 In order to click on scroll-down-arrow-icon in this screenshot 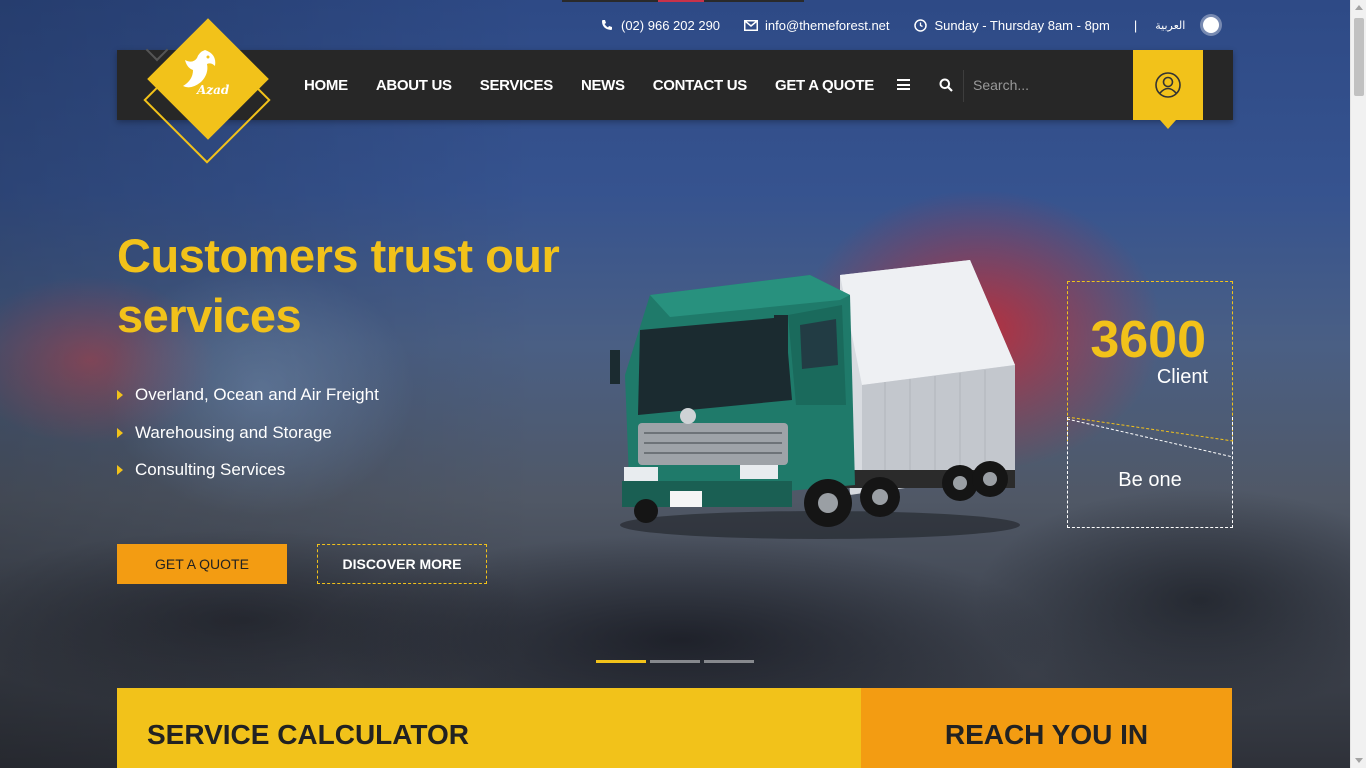, I will do `click(1359, 760)`.